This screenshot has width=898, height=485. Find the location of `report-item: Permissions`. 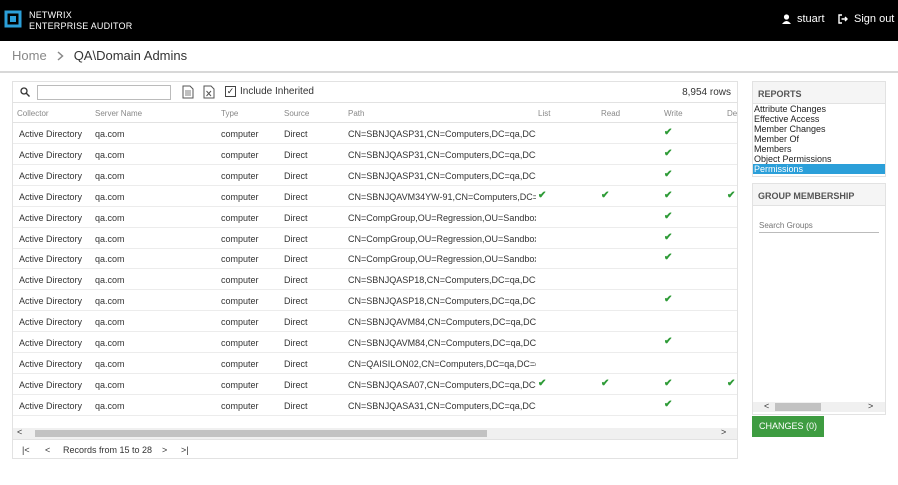

report-item: Permissions is located at coordinates (819, 169).